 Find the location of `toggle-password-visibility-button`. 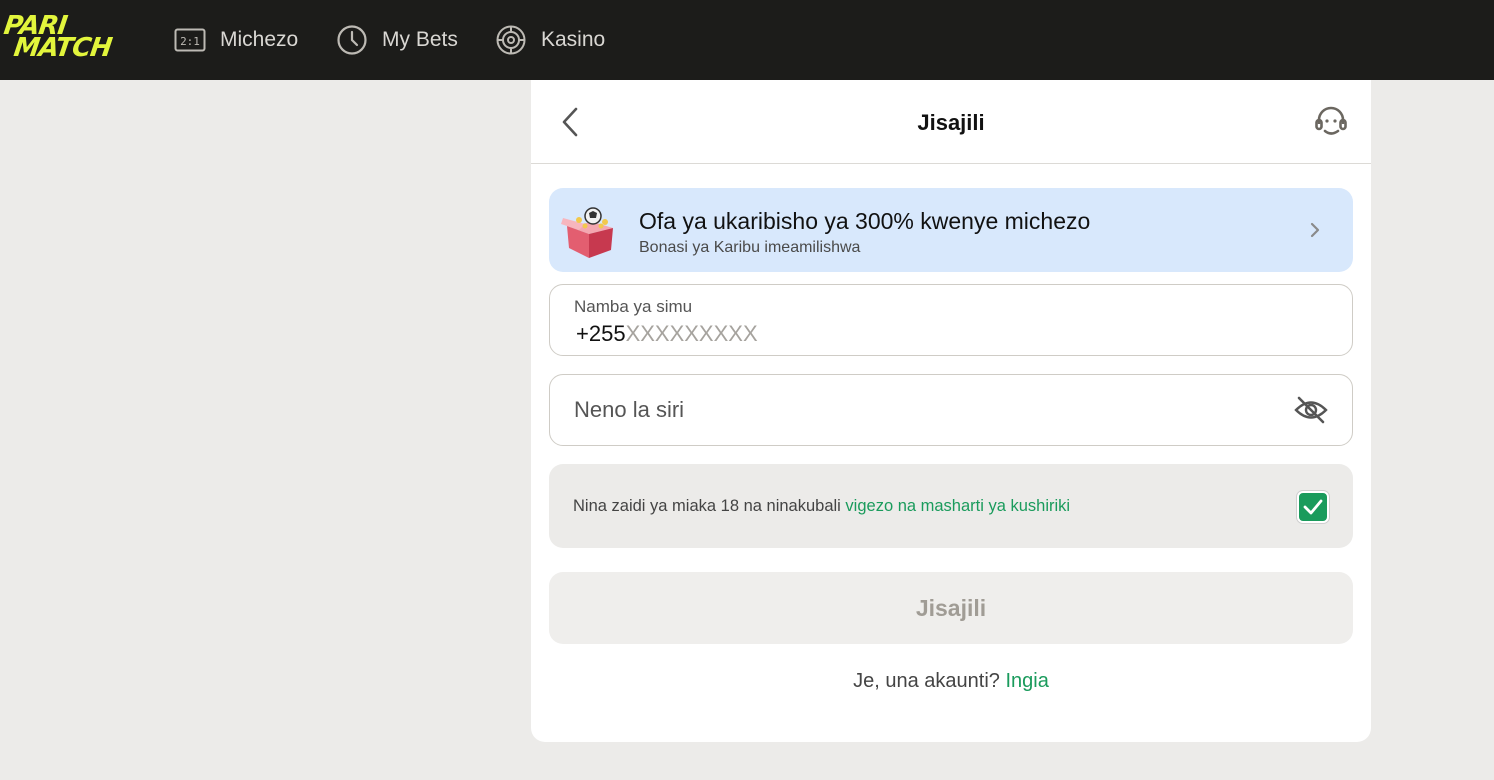

toggle-password-visibility-button is located at coordinates (1311, 410).